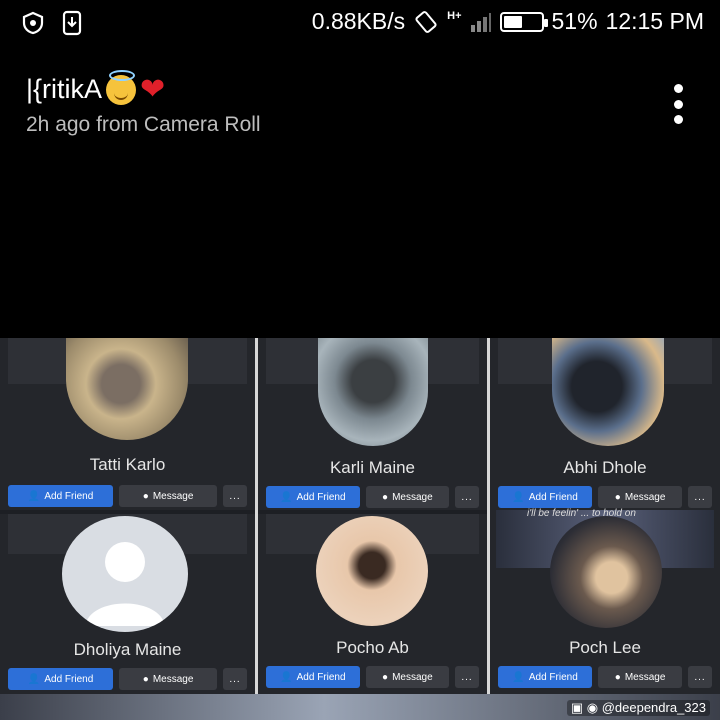  What do you see at coordinates (127, 464) in the screenshot?
I see `friend-name: Tatti Karlo` at bounding box center [127, 464].